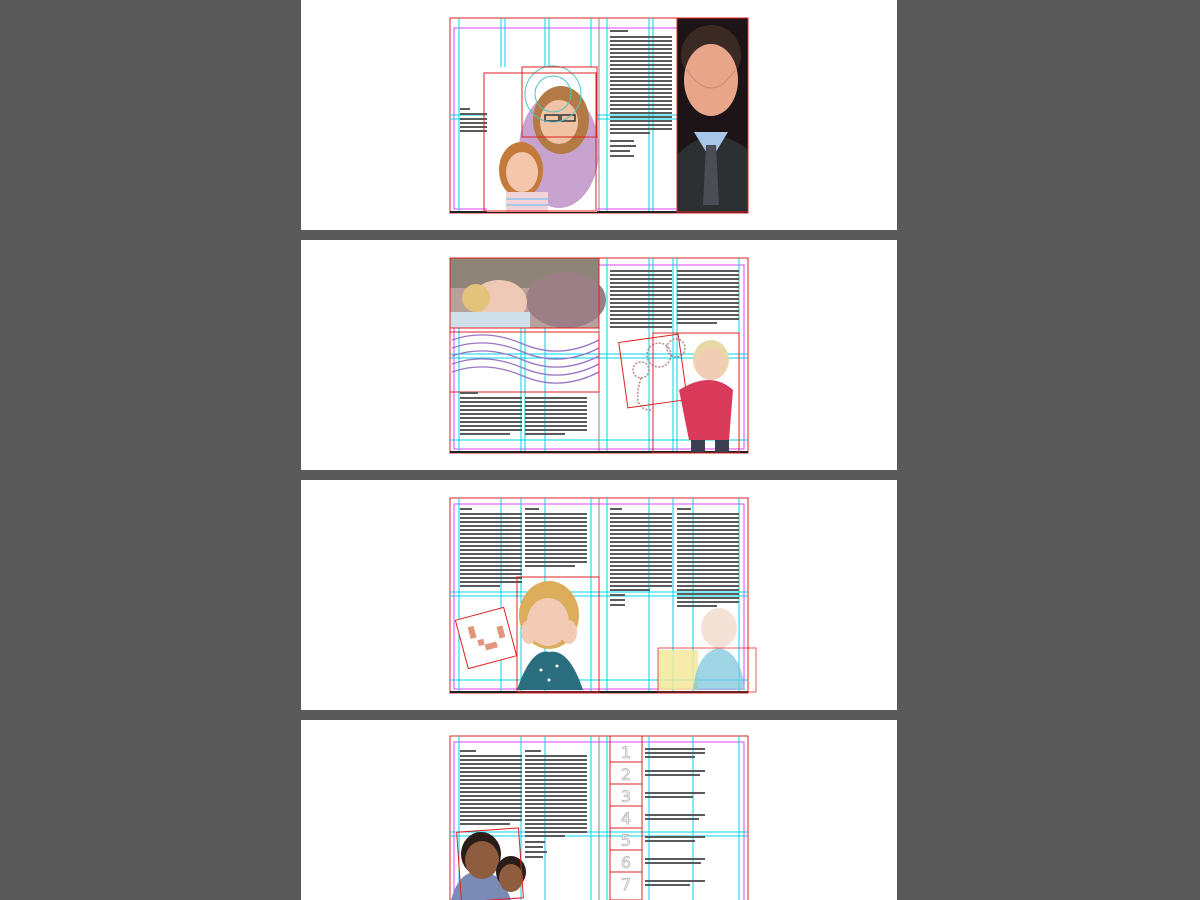 The image size is (1200, 900). Describe the element at coordinates (626, 862) in the screenshot. I see `step-number: 6` at that location.